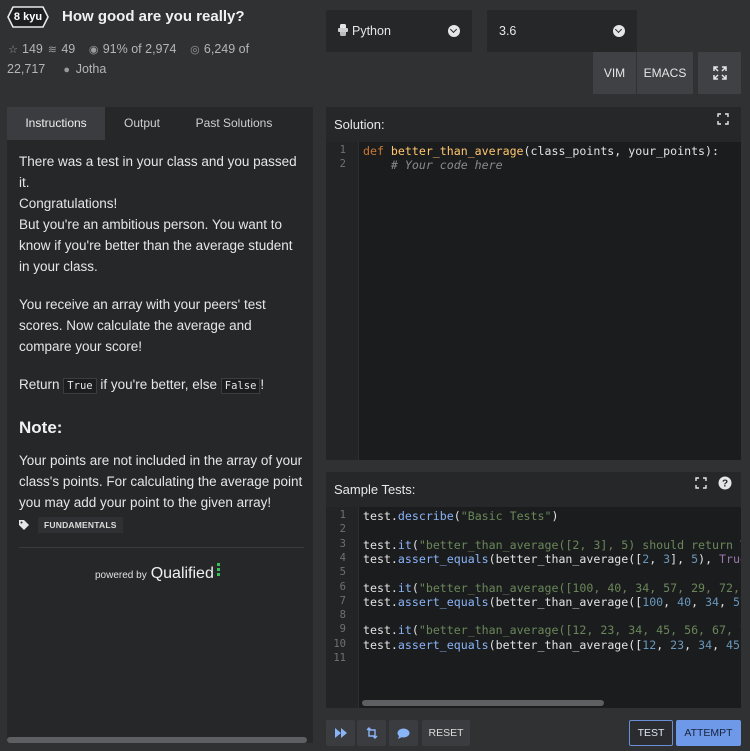  Describe the element at coordinates (708, 733) in the screenshot. I see `attempt-button: ATTEMPT` at that location.